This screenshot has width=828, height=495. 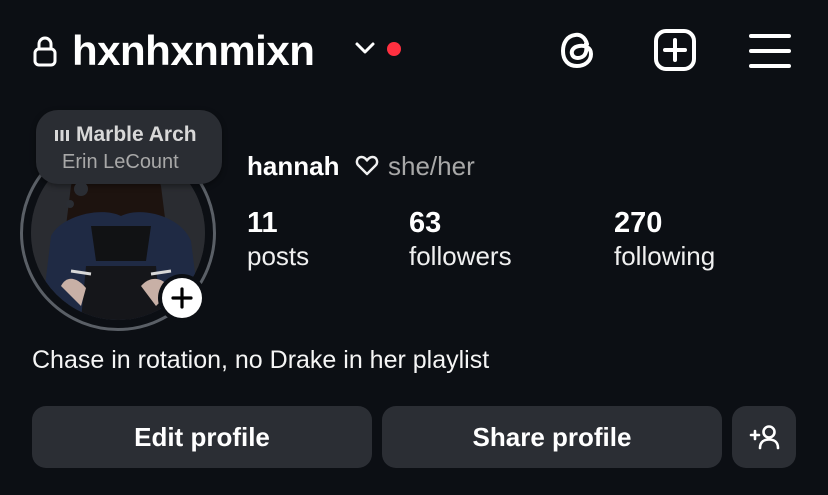 I want to click on equalizer-icon, so click(x=62, y=135).